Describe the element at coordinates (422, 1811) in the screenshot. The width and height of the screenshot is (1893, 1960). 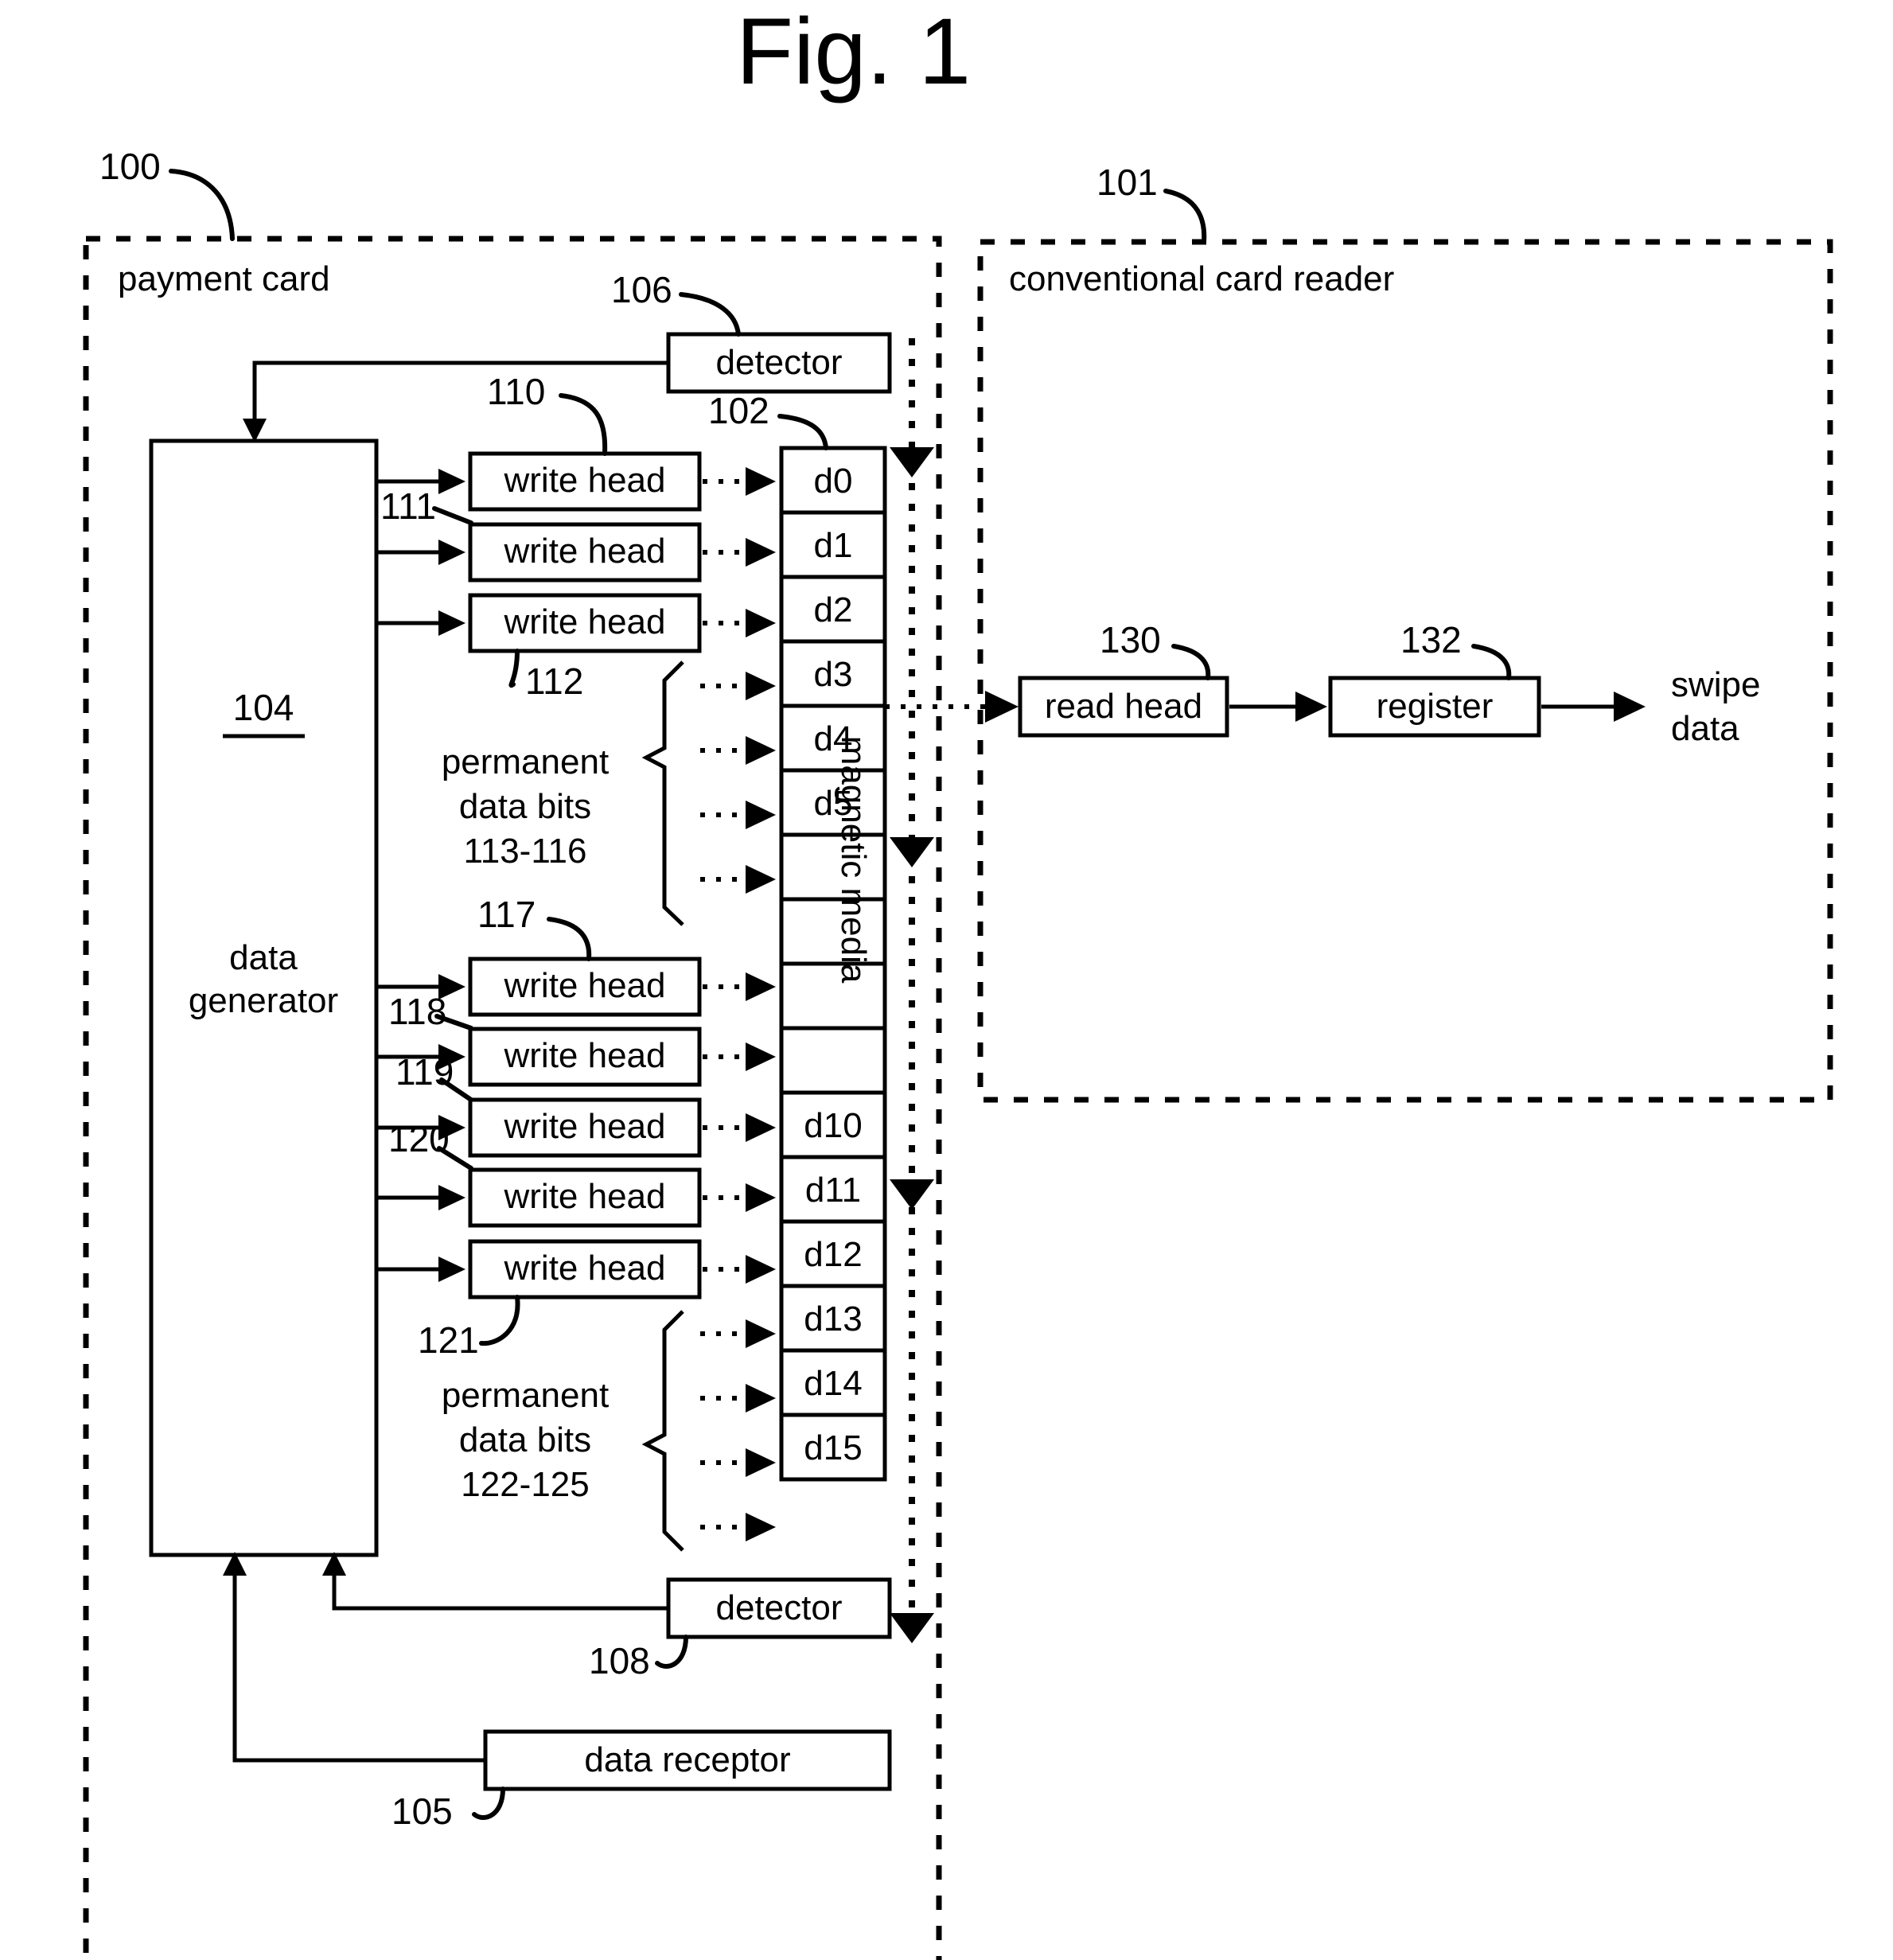
I see `ref-105: 105` at that location.